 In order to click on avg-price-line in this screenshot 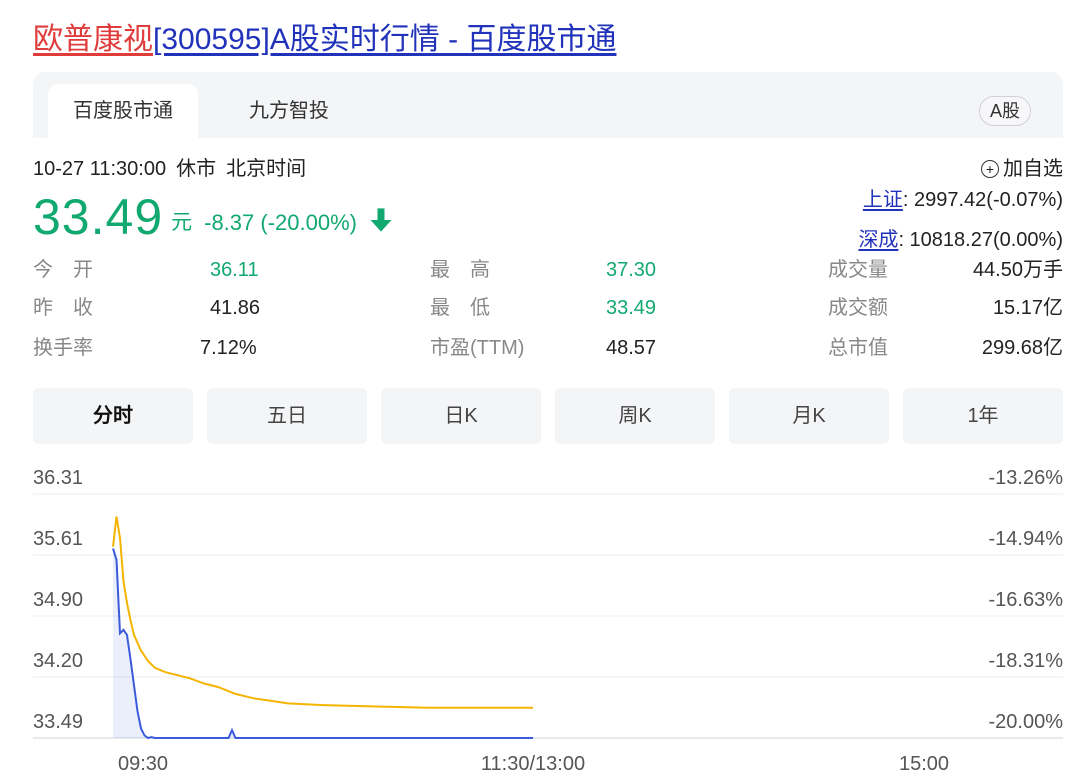, I will do `click(322, 612)`.